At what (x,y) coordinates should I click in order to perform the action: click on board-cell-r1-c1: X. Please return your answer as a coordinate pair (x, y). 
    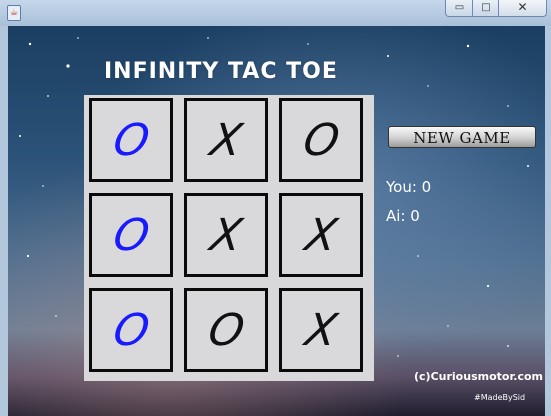
    Looking at the image, I should click on (226, 235).